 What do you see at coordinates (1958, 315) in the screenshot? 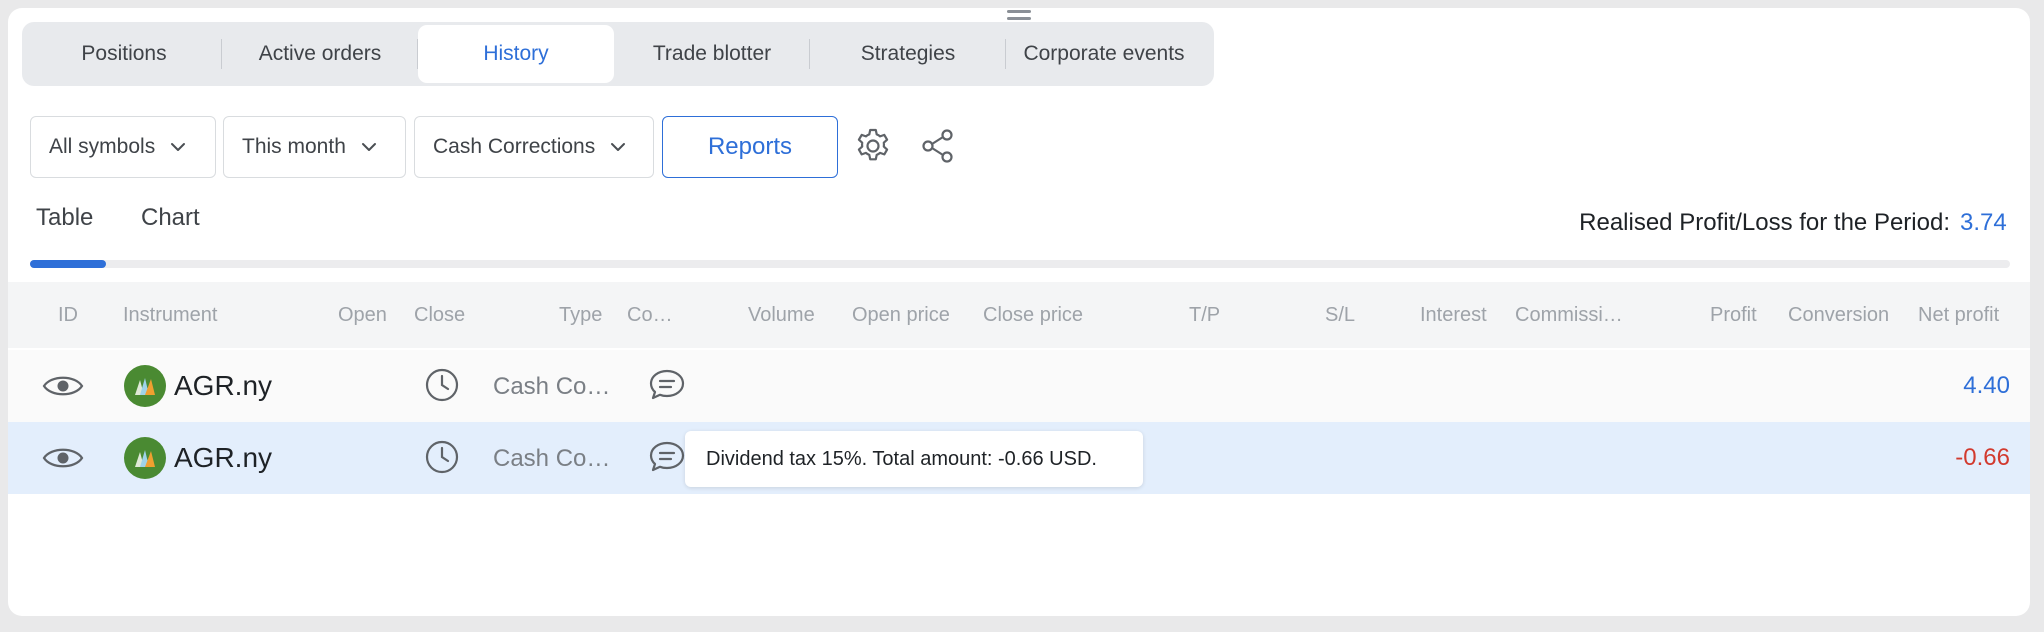
I see `col-net-profit: Net profit` at bounding box center [1958, 315].